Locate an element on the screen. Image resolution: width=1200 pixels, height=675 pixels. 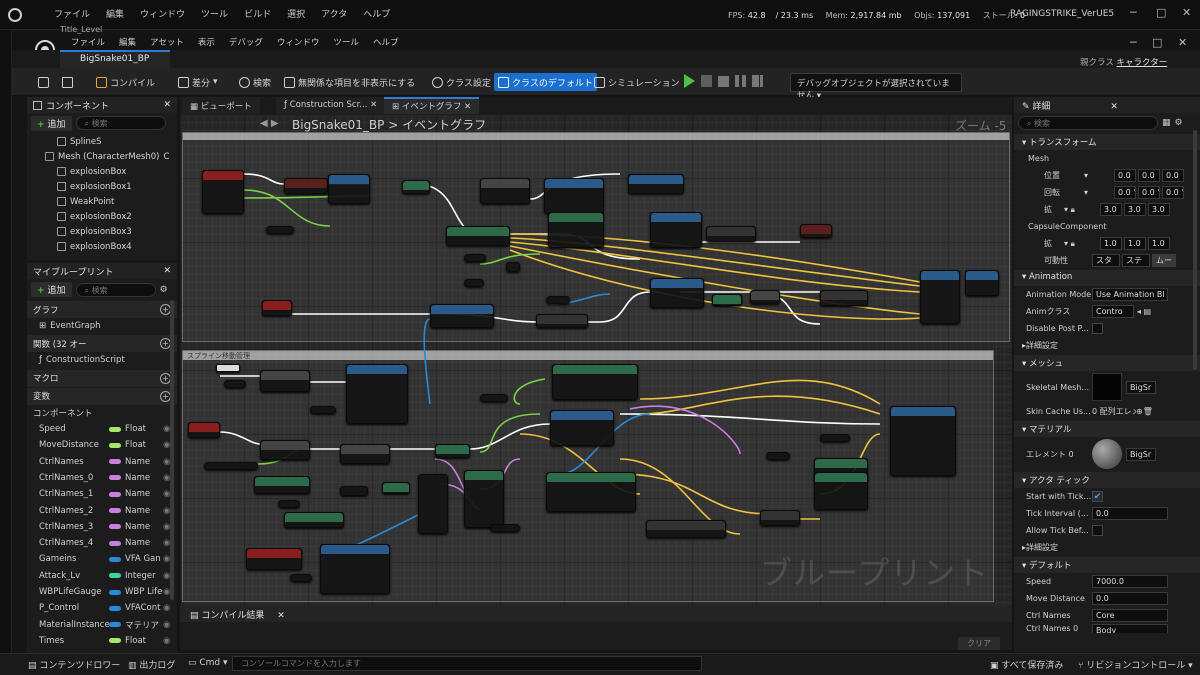
section-defaults: ▾ デフォルト is located at coordinates (1107, 565).